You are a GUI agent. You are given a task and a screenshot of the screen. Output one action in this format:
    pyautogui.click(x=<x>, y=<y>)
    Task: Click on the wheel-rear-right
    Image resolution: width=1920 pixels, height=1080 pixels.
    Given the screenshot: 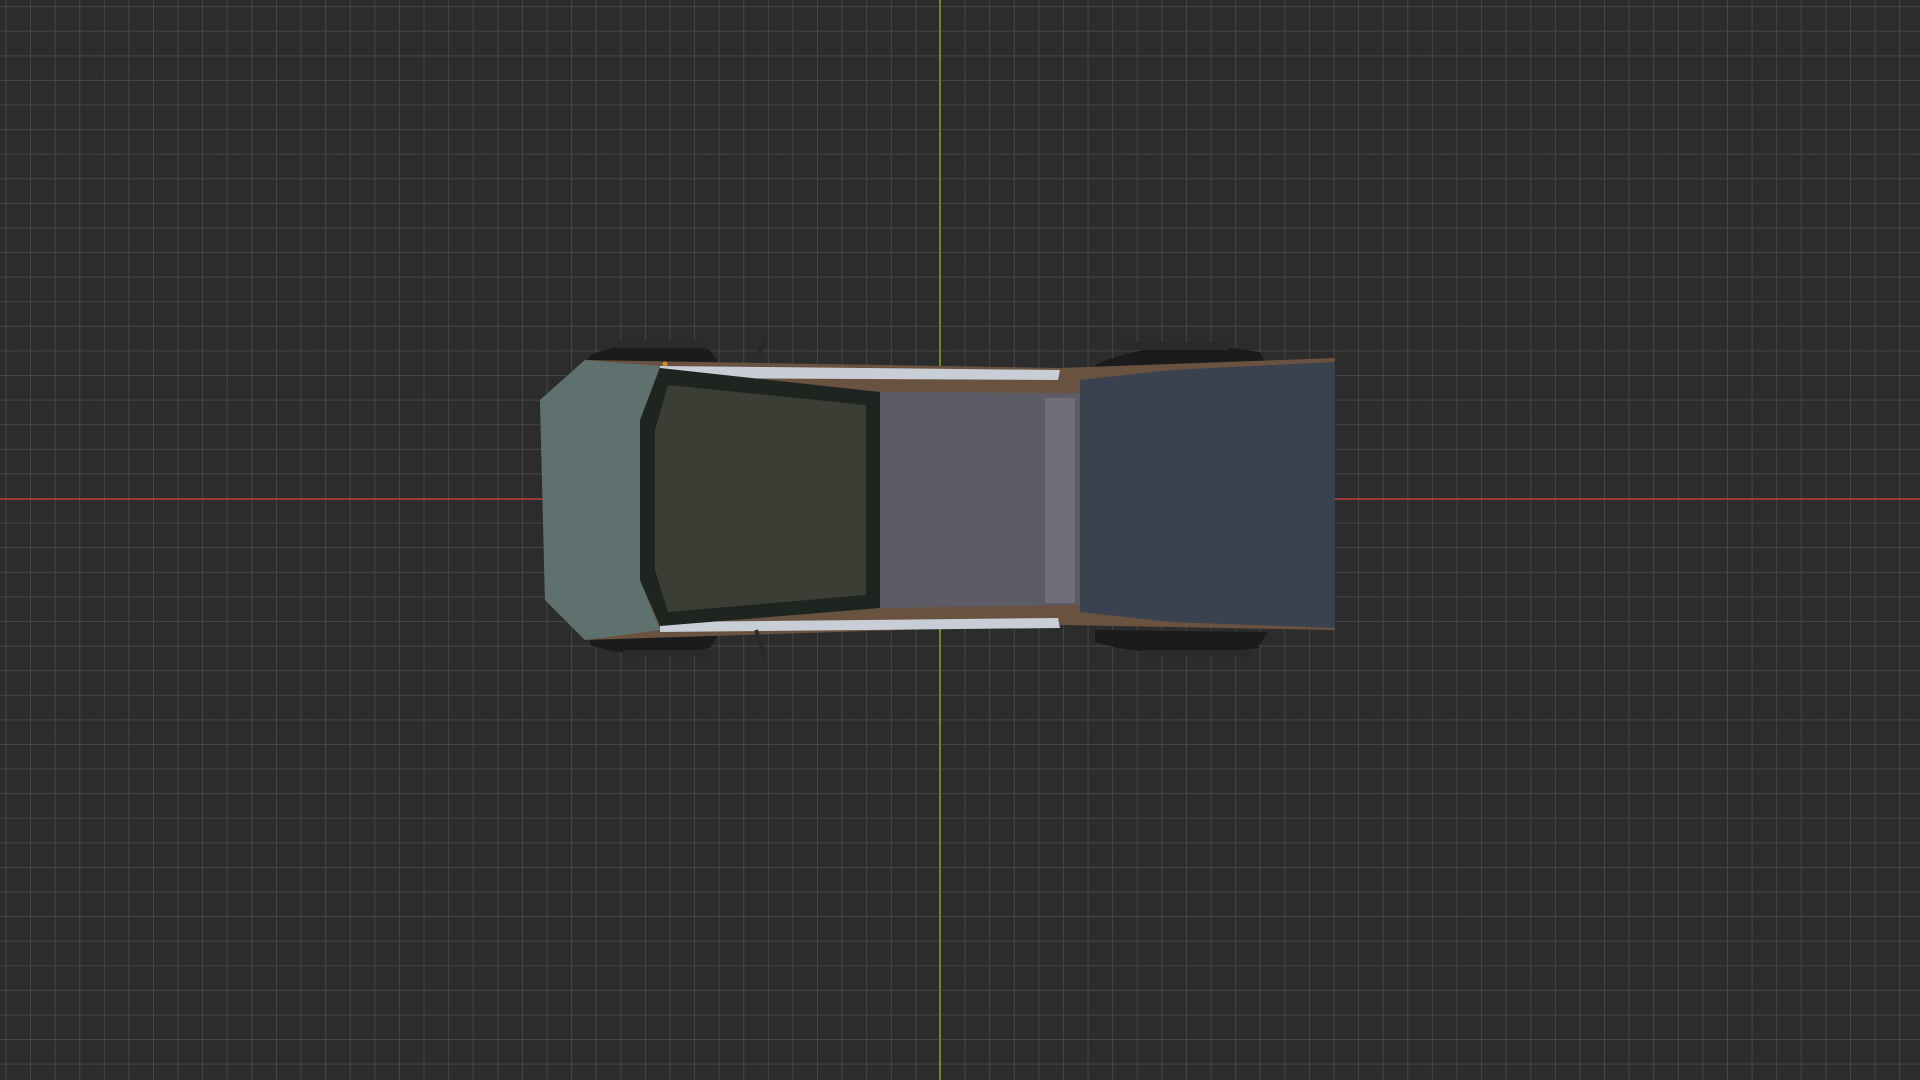 What is the action you would take?
    pyautogui.click(x=1181, y=643)
    